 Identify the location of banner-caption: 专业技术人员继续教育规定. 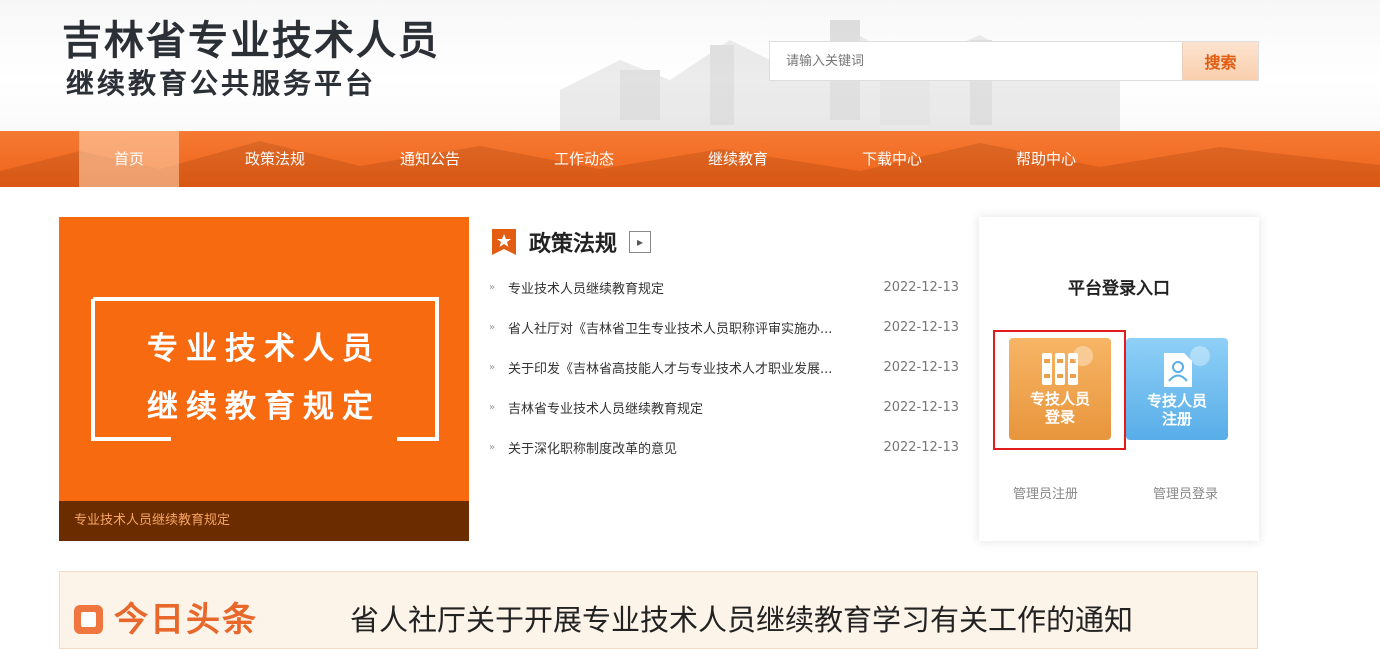
(264, 521).